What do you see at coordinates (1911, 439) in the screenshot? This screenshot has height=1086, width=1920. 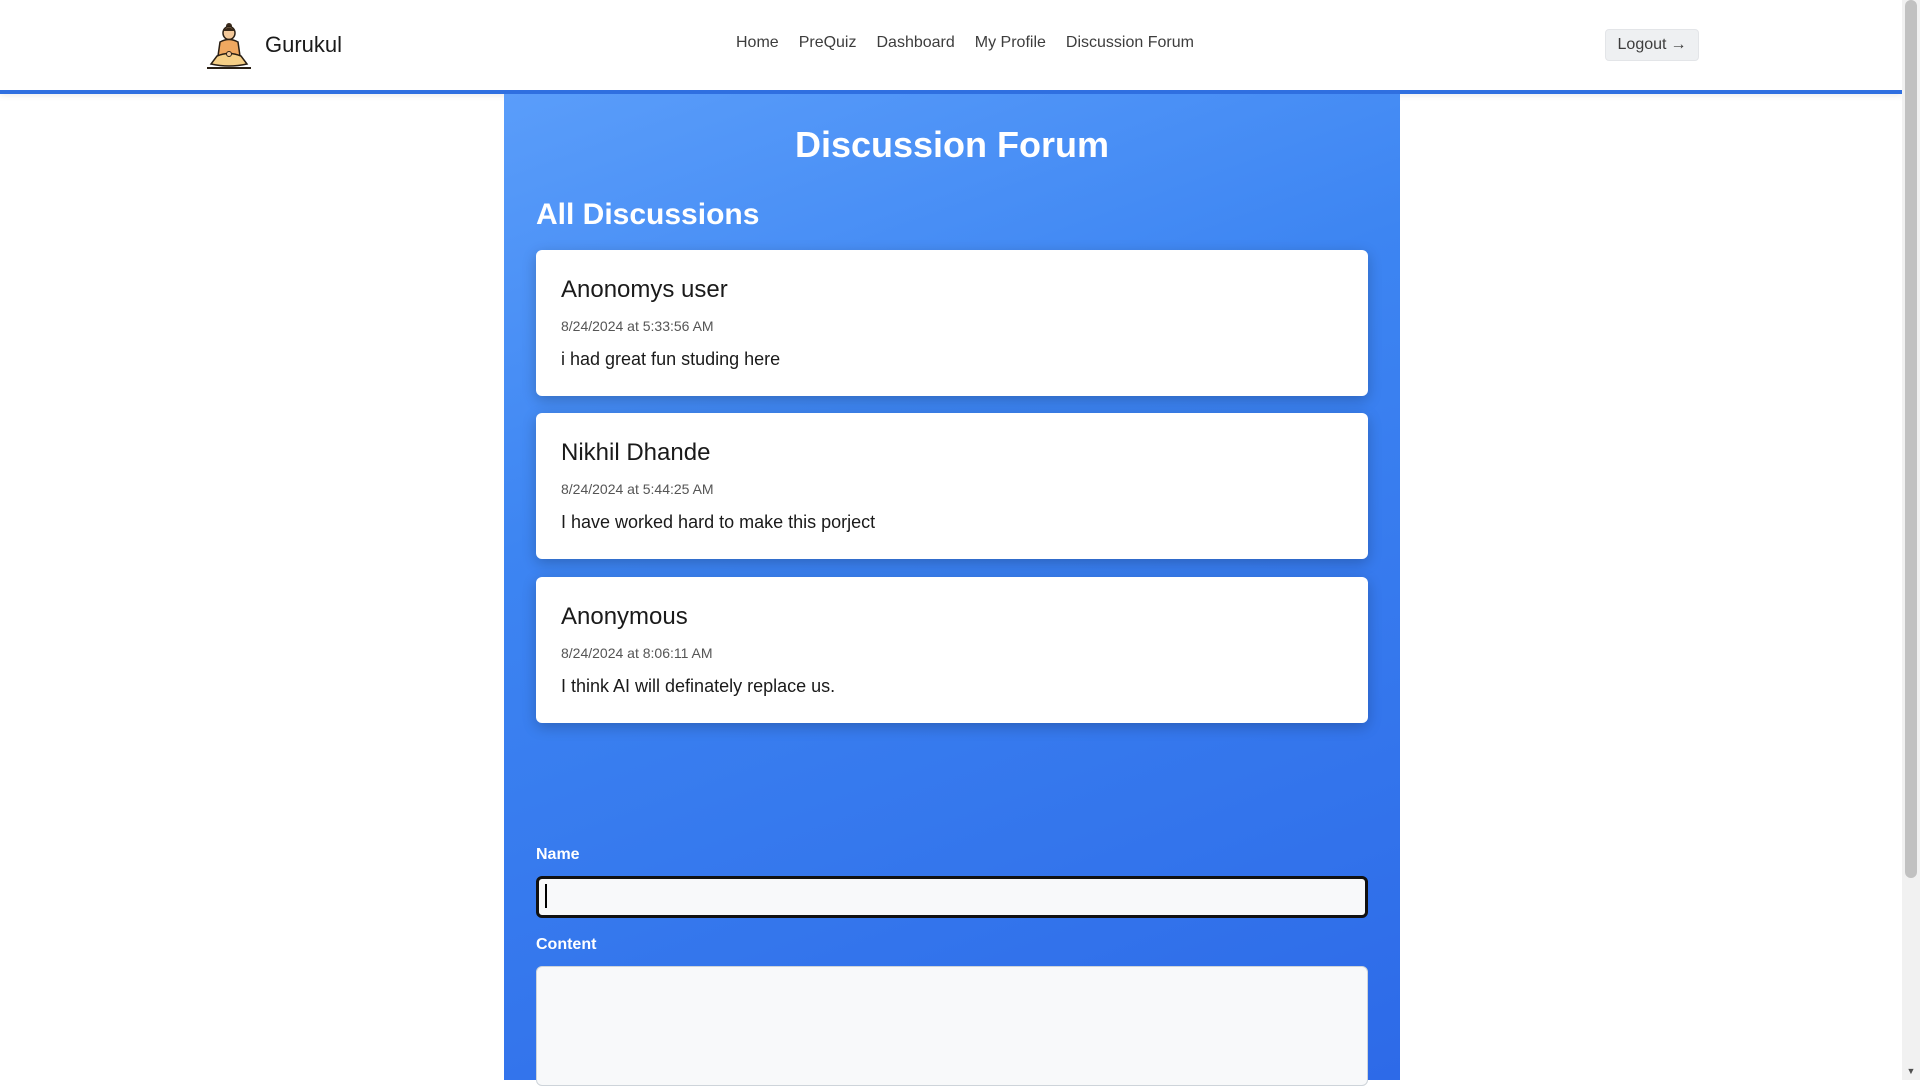 I see `scrollbar-thumb` at bounding box center [1911, 439].